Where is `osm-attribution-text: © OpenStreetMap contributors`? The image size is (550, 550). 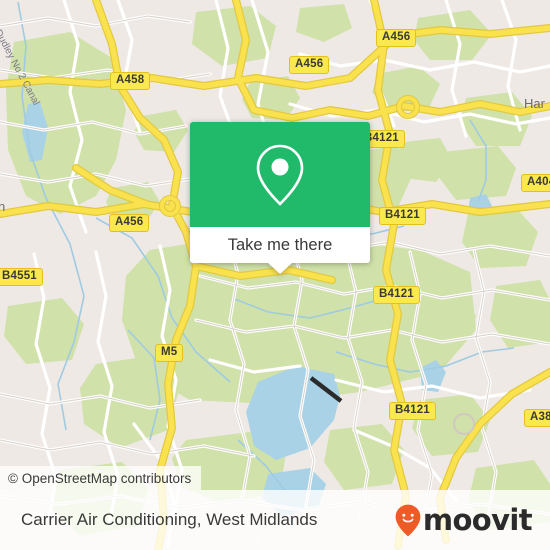
osm-attribution-text: © OpenStreetMap contributors is located at coordinates (100, 478).